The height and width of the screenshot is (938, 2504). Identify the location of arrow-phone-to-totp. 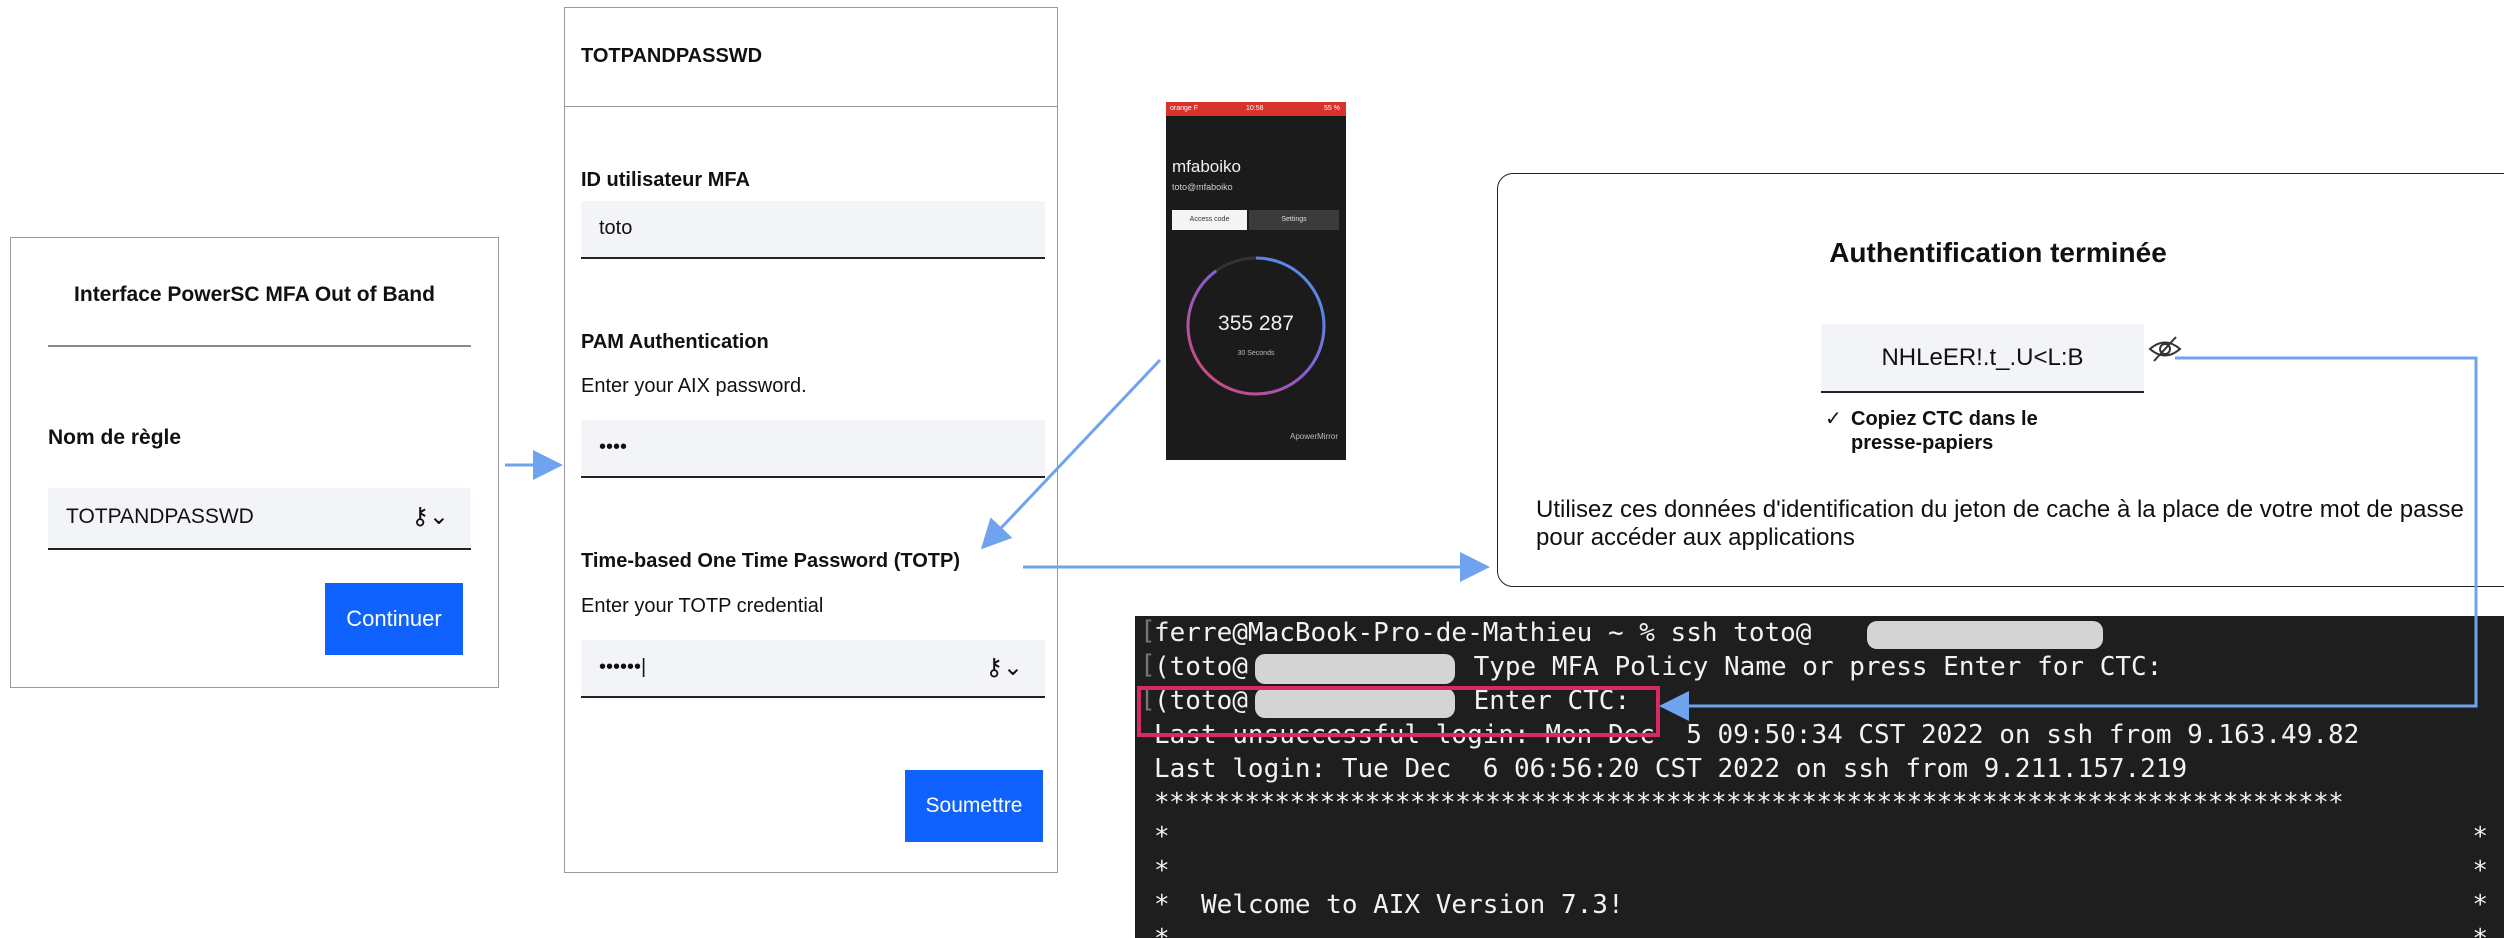
(1071, 454).